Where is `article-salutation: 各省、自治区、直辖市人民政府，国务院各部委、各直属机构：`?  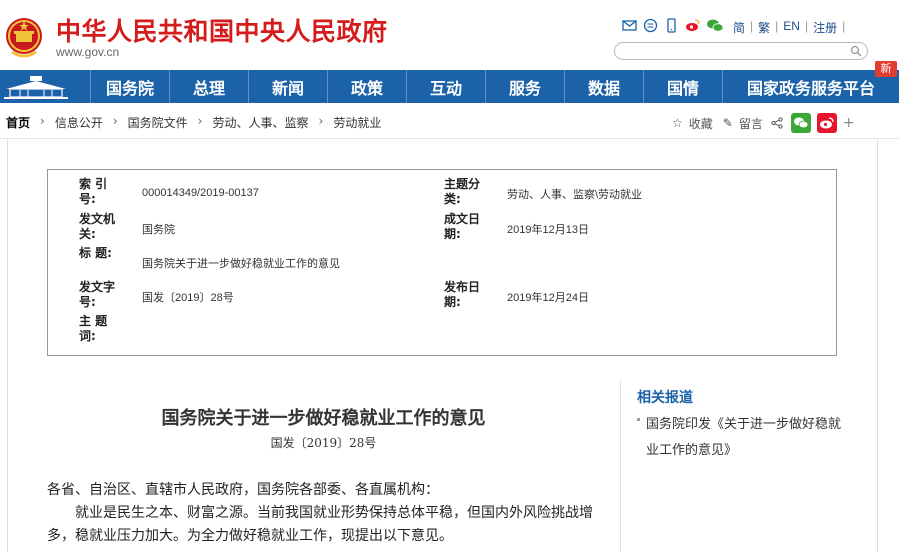 article-salutation: 各省、自治区、直辖市人民政府，国务院各部委、各直属机构： is located at coordinates (243, 490).